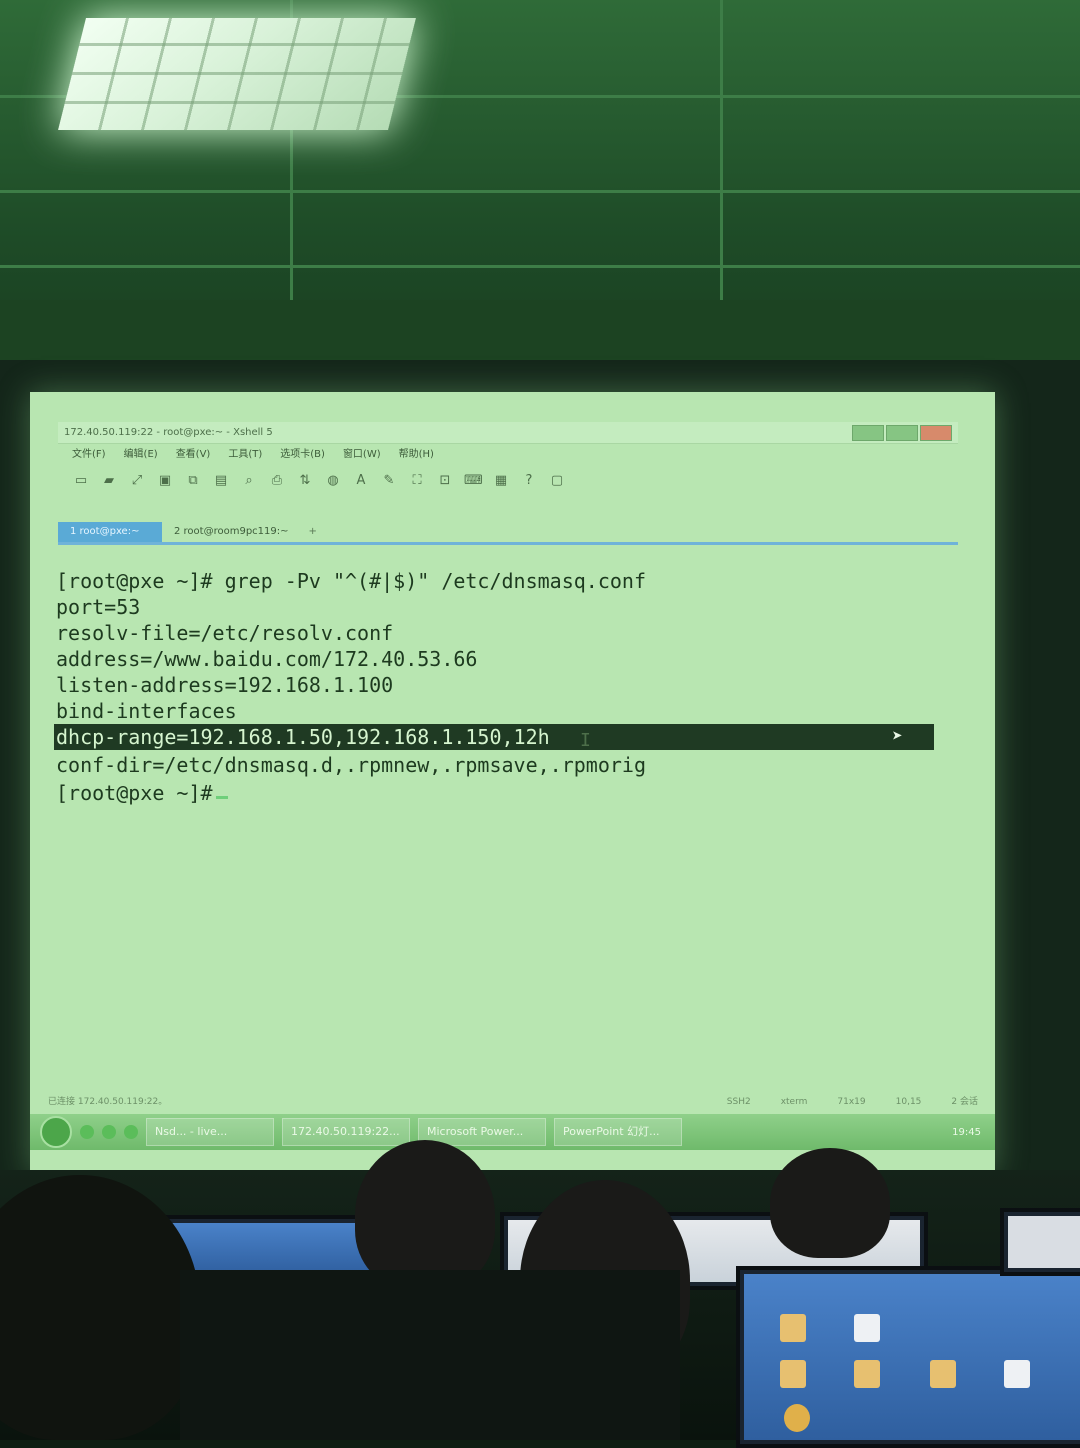  What do you see at coordinates (529, 481) in the screenshot?
I see `help-icon: ?` at bounding box center [529, 481].